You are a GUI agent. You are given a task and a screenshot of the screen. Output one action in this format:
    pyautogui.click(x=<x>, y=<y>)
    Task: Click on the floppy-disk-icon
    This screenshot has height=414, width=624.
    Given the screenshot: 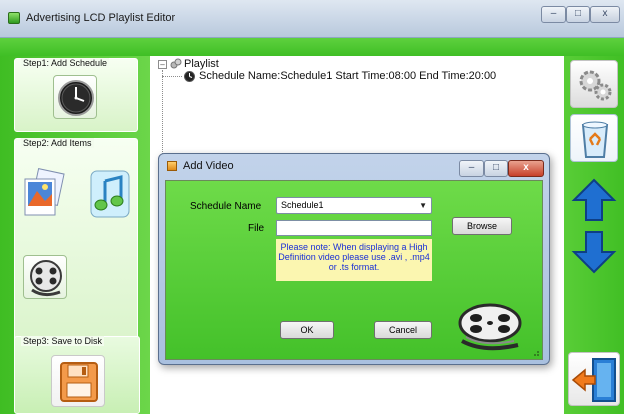 What is the action you would take?
    pyautogui.click(x=79, y=382)
    